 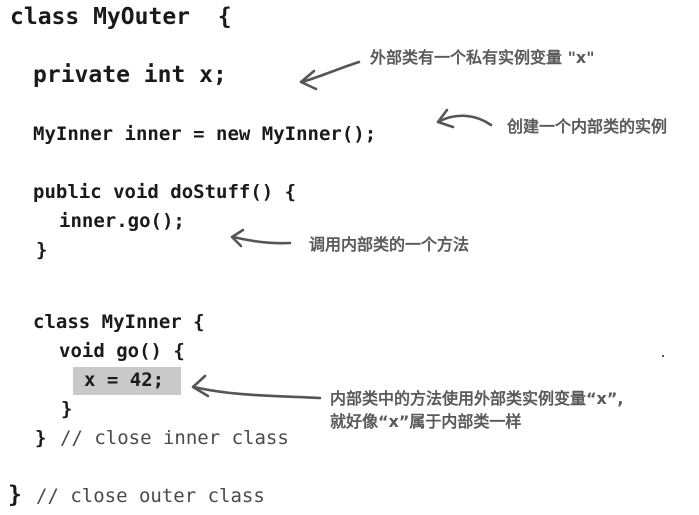 What do you see at coordinates (330, 72) in the screenshot?
I see `arrow-to-private-field` at bounding box center [330, 72].